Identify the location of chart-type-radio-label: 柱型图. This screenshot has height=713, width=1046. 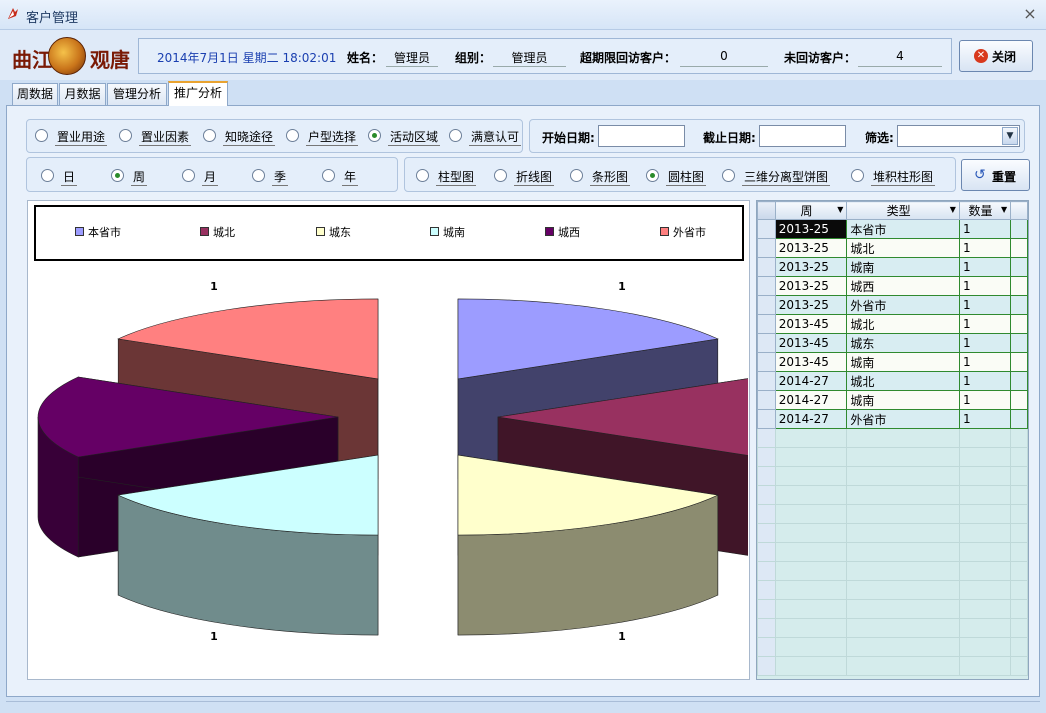
(456, 177).